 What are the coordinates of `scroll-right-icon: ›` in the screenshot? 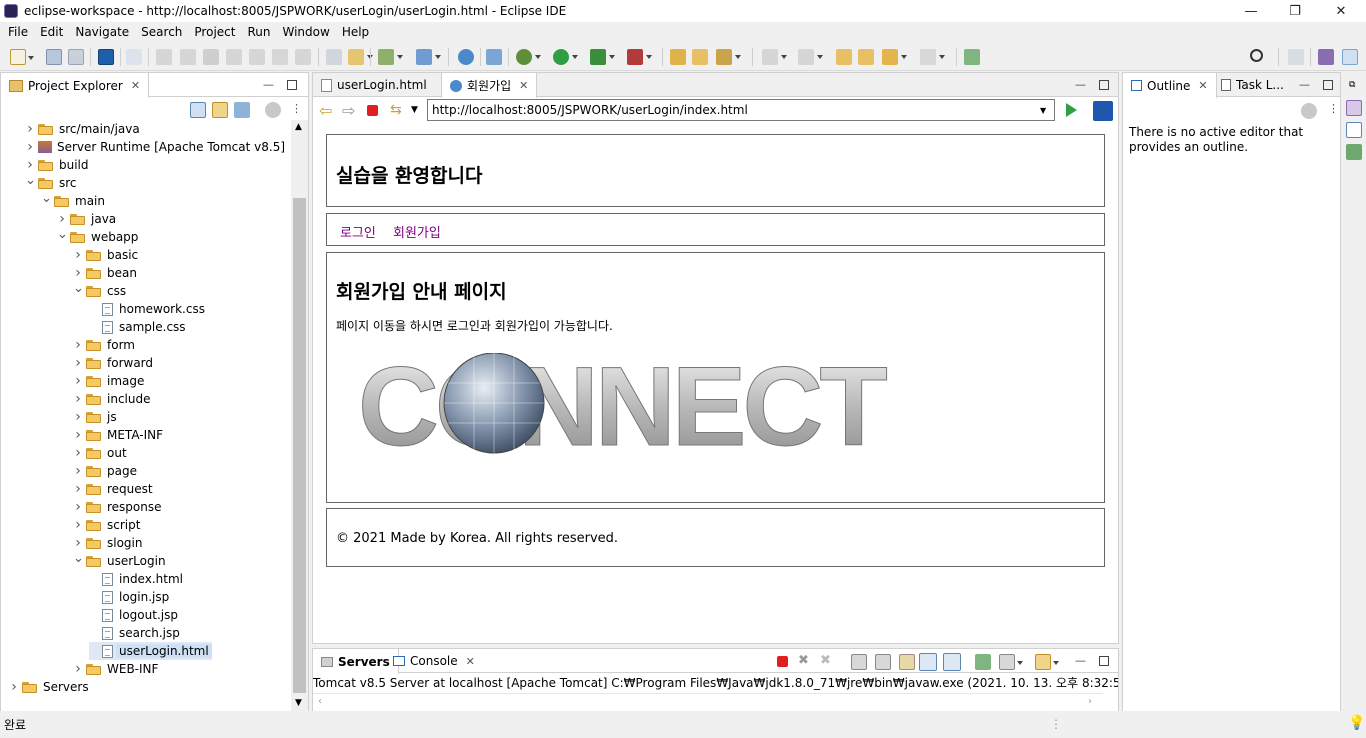 It's located at (1090, 701).